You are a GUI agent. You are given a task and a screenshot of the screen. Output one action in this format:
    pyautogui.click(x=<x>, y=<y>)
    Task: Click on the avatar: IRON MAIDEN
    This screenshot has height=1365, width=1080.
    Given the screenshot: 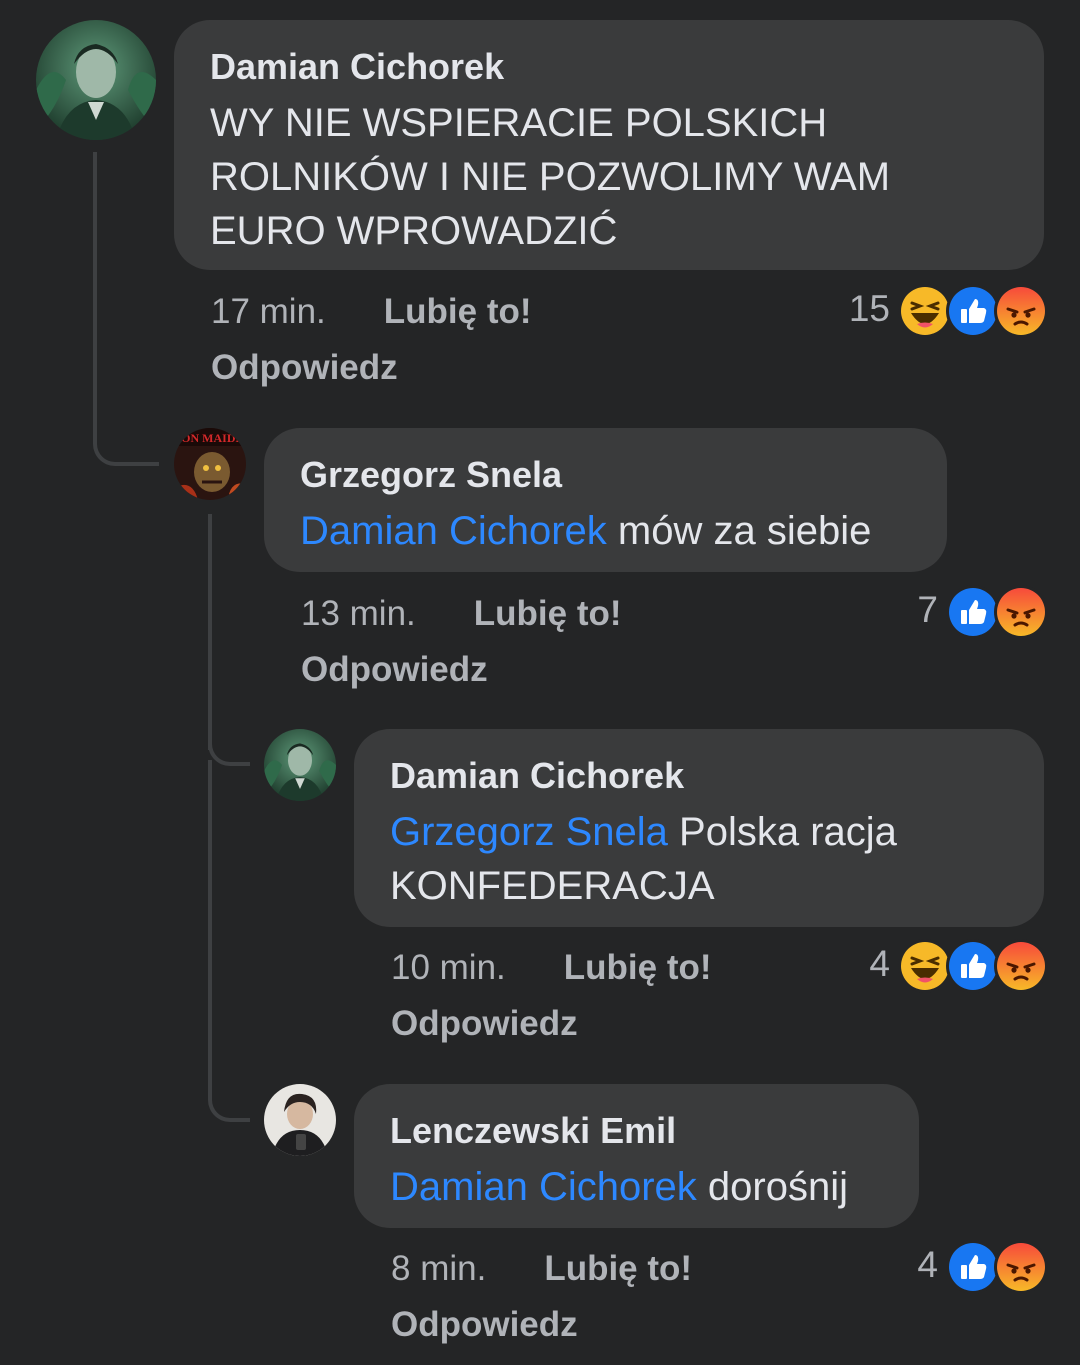 What is the action you would take?
    pyautogui.click(x=210, y=464)
    